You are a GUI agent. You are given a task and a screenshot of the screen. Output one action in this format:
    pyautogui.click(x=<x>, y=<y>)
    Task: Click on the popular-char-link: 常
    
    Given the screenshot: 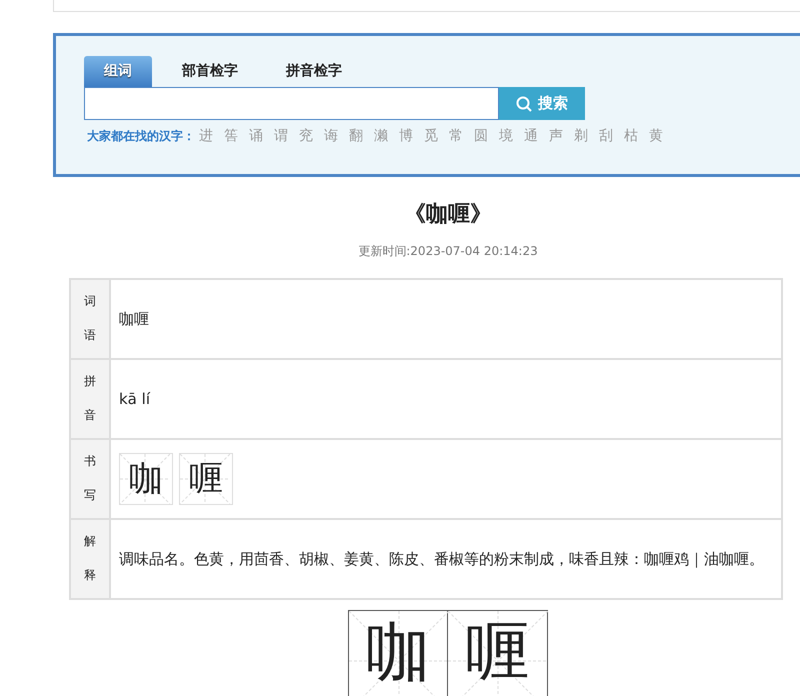 What is the action you would take?
    pyautogui.click(x=456, y=136)
    